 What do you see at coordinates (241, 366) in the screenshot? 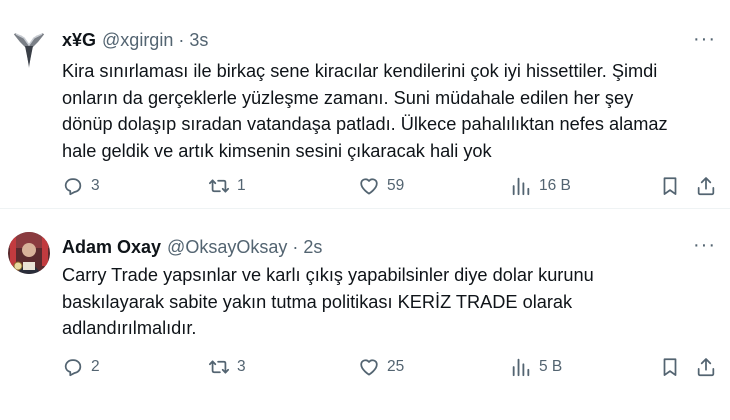
I see `retweet-count: 3` at bounding box center [241, 366].